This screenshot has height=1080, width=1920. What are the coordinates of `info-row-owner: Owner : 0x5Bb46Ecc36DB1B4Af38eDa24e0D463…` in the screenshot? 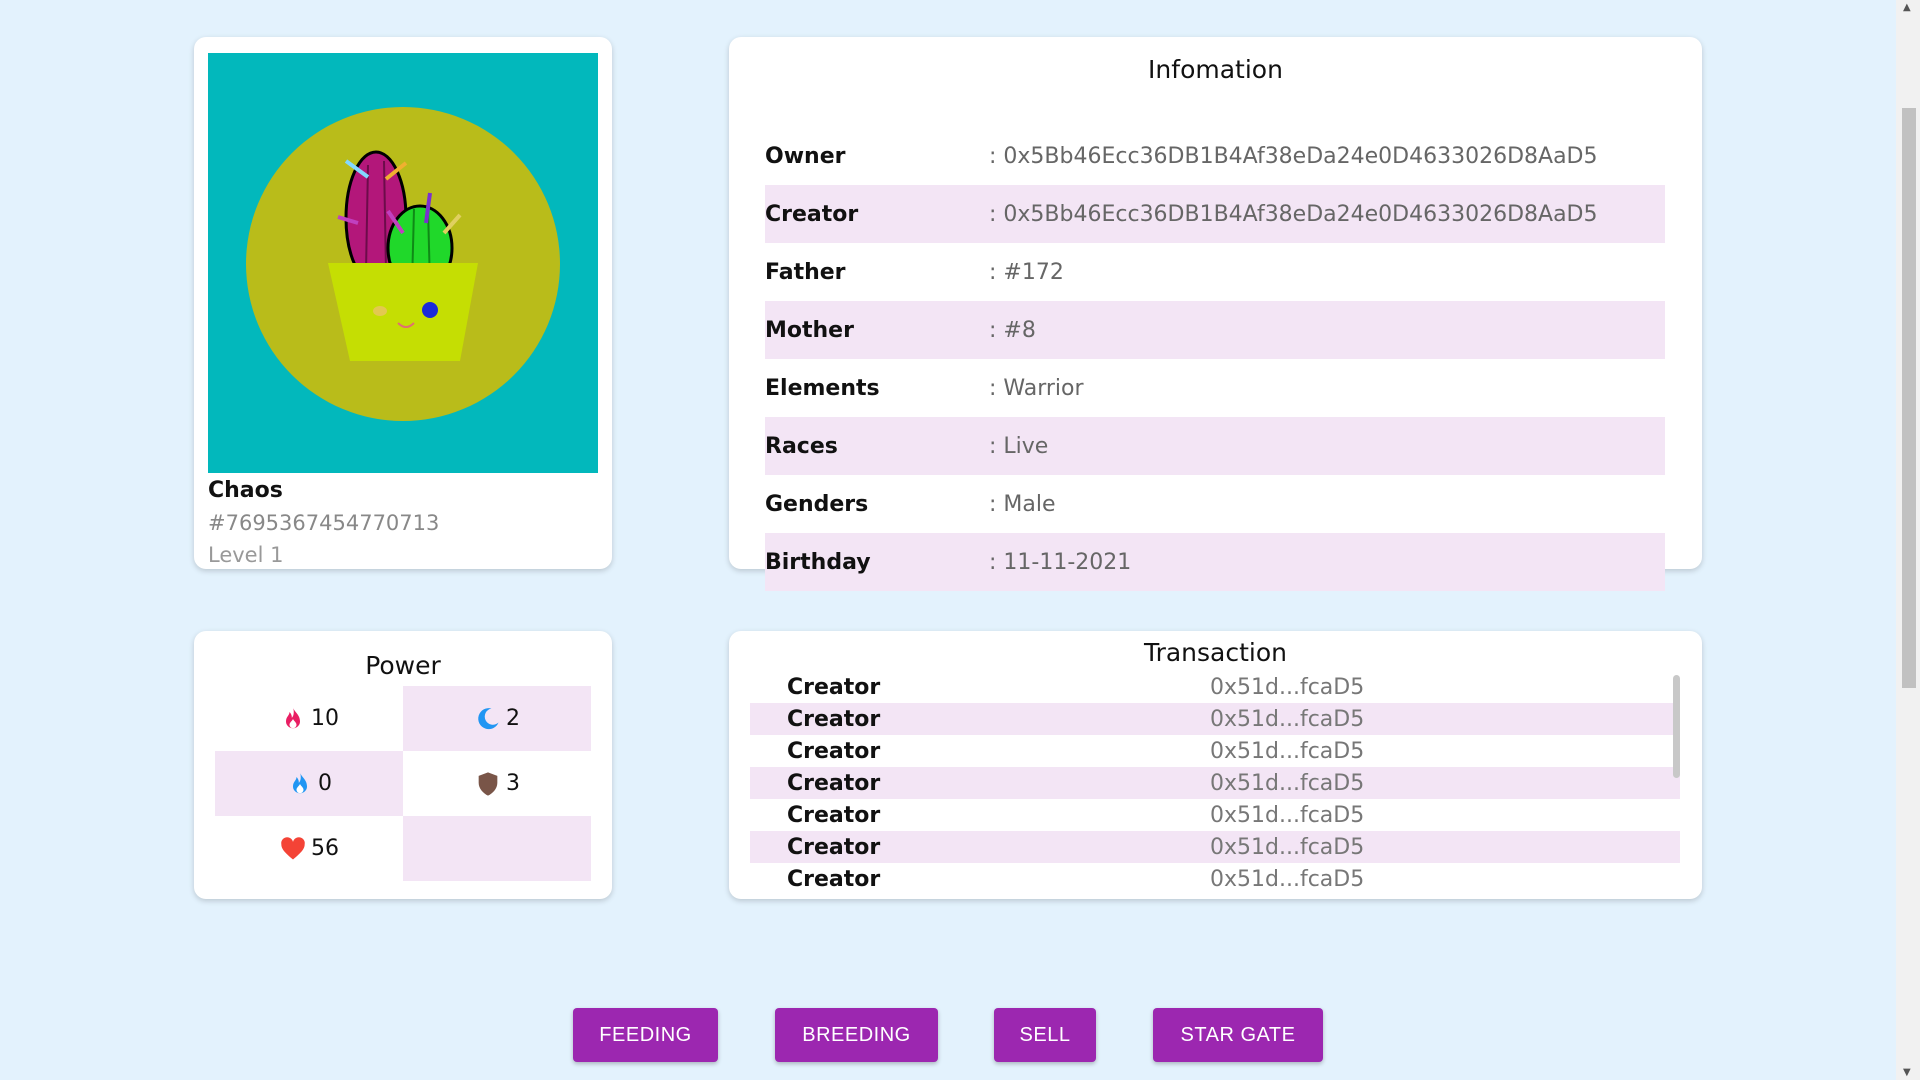 It's located at (1215, 156).